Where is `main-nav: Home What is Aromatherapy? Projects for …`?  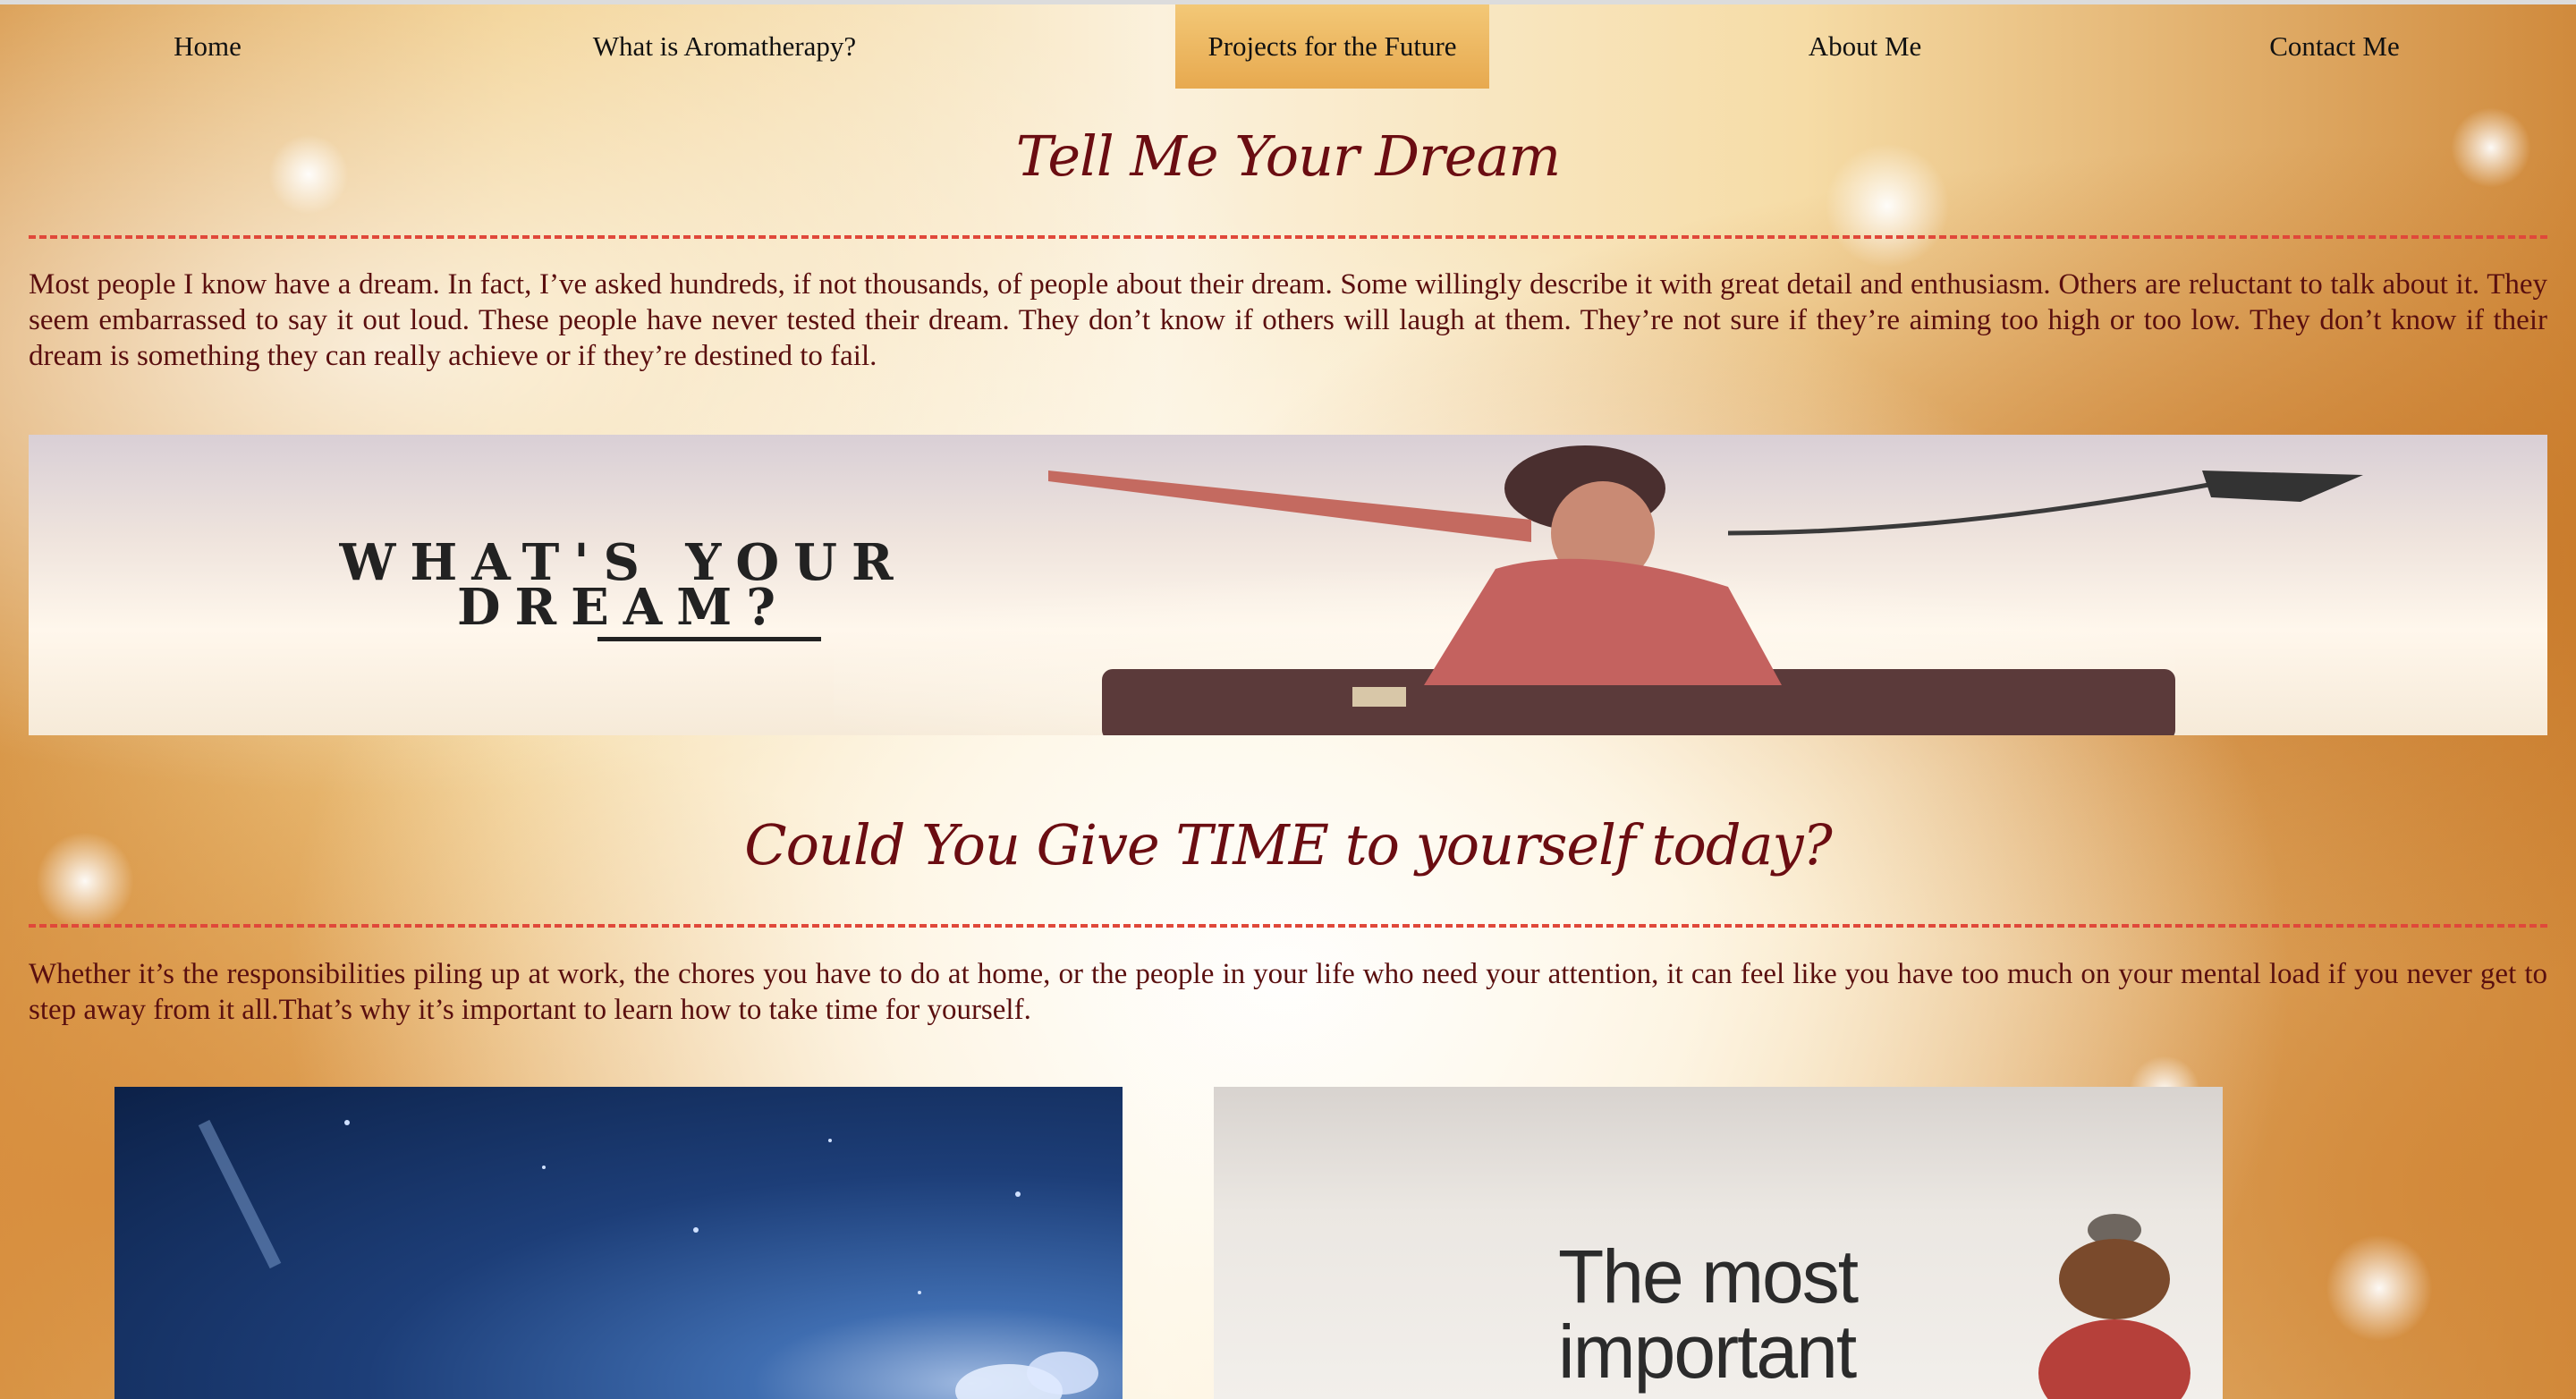 main-nav: Home What is Aromatherapy? Projects for … is located at coordinates (1288, 46).